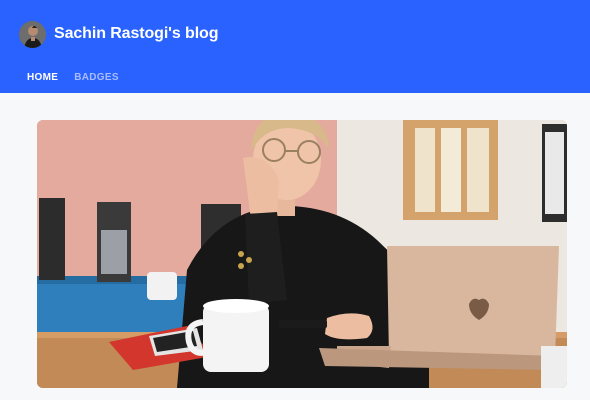  What do you see at coordinates (96, 77) in the screenshot?
I see `nav-badges: BADGES` at bounding box center [96, 77].